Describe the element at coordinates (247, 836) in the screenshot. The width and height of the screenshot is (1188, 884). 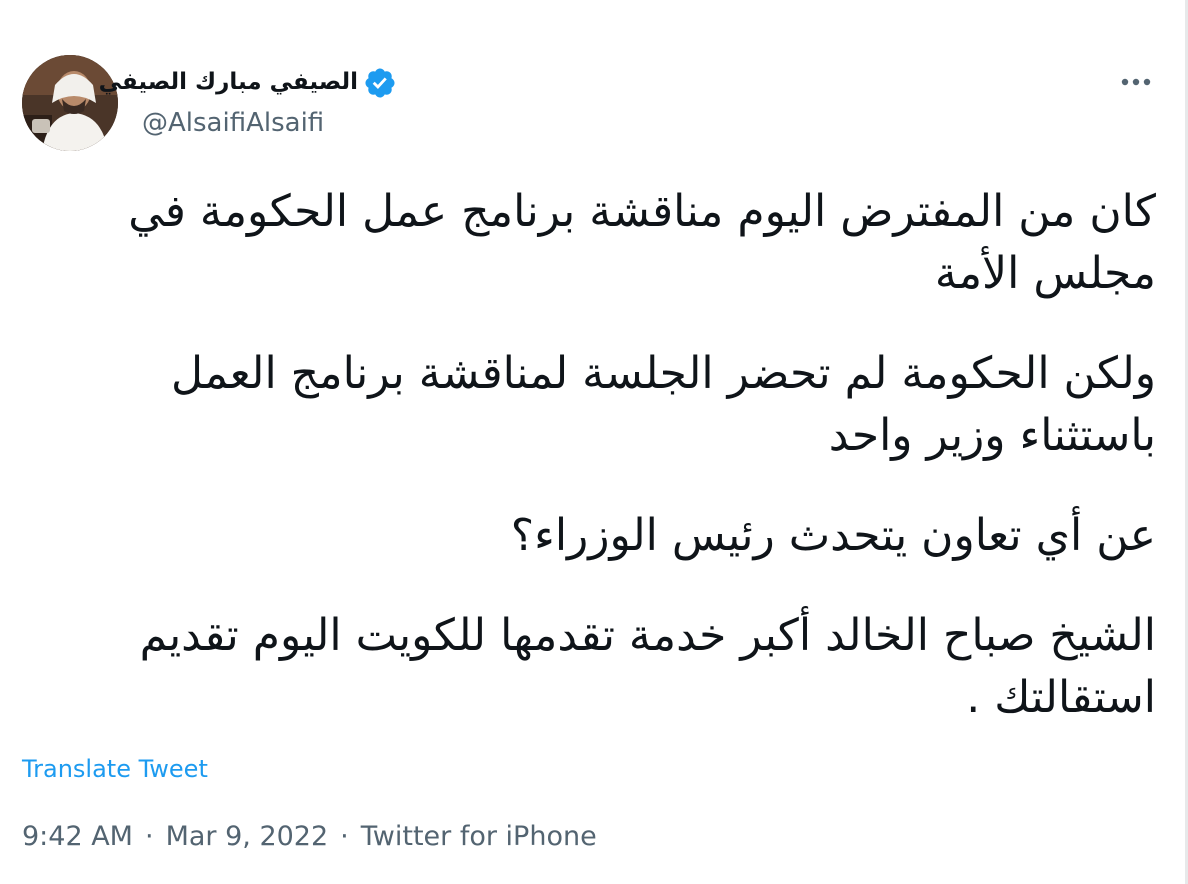
I see `tweet-date: Mar 9, 2022` at that location.